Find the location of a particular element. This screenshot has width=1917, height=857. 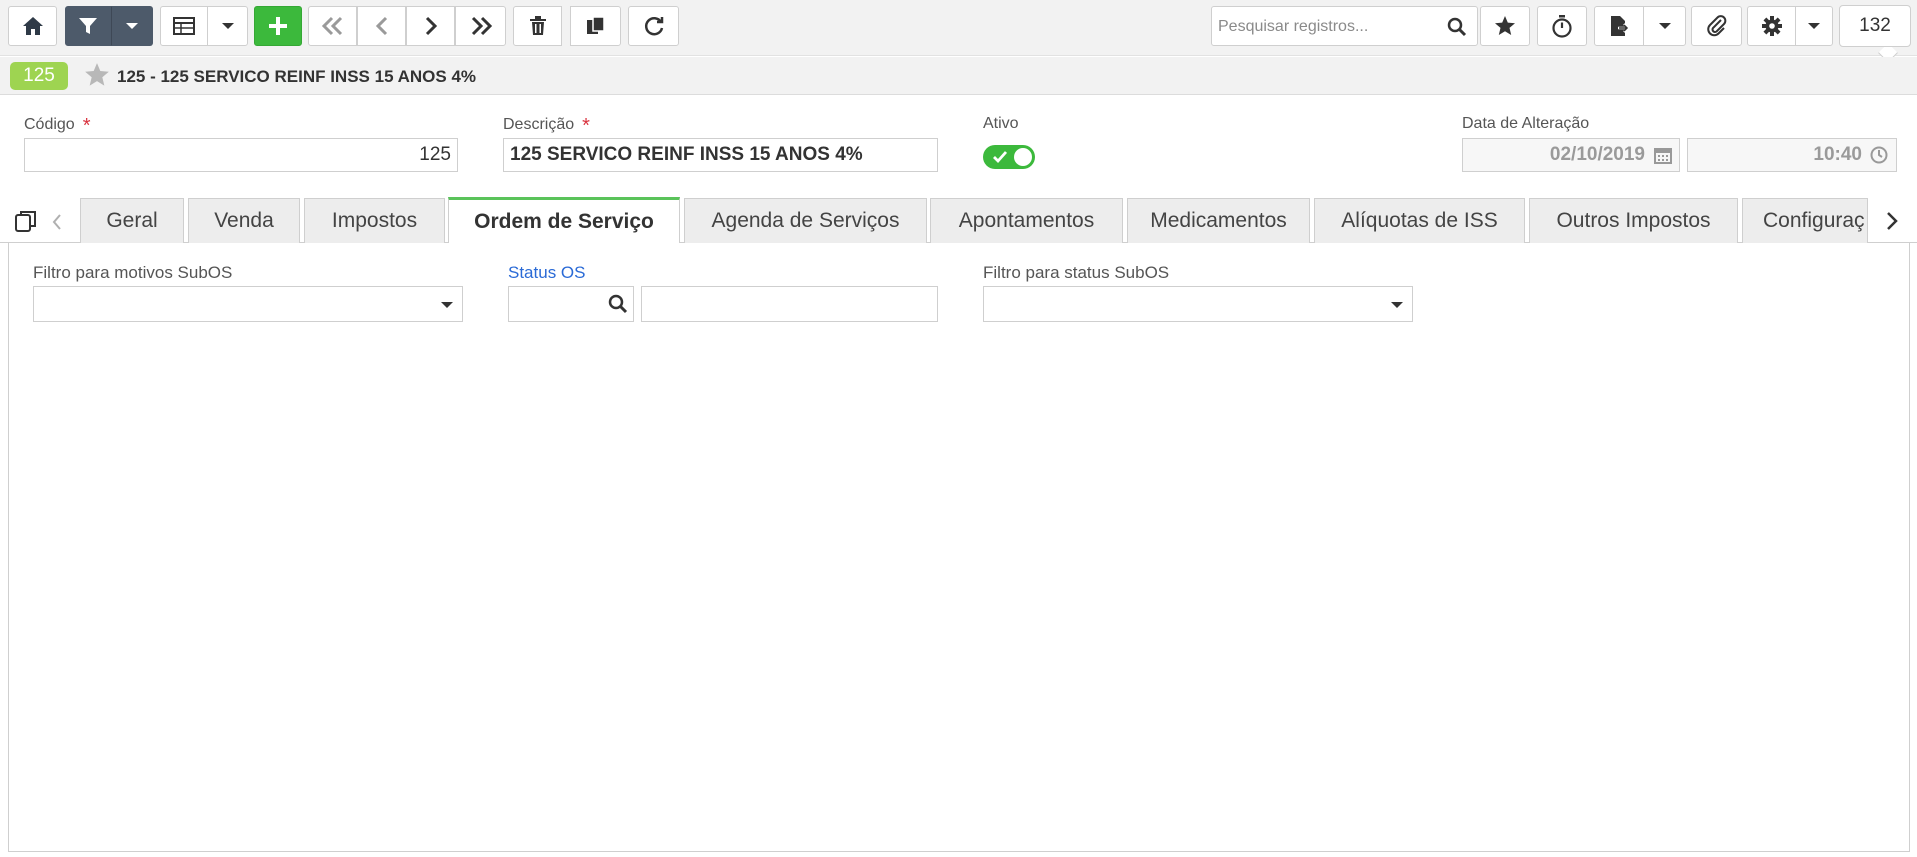

chevron-left-icon is located at coordinates (381, 26).